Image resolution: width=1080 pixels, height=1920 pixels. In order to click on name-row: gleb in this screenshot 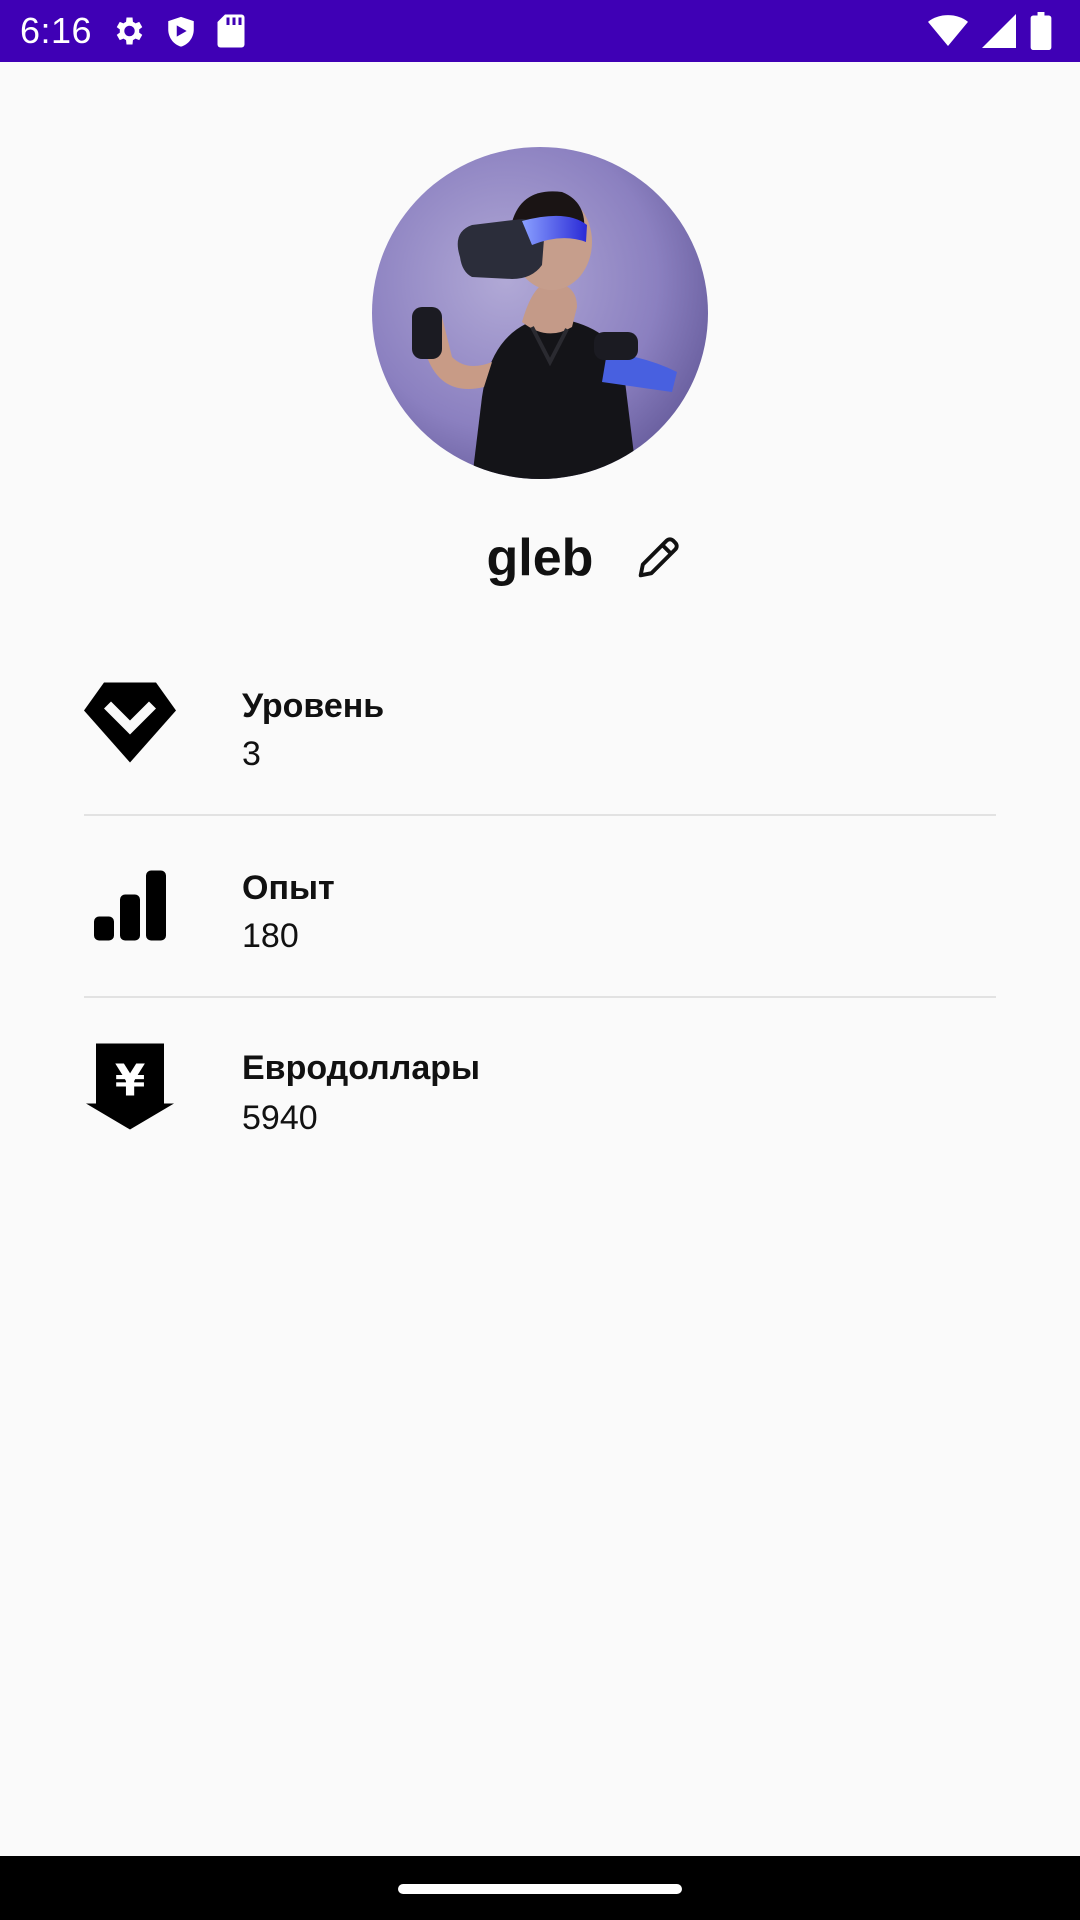, I will do `click(540, 560)`.